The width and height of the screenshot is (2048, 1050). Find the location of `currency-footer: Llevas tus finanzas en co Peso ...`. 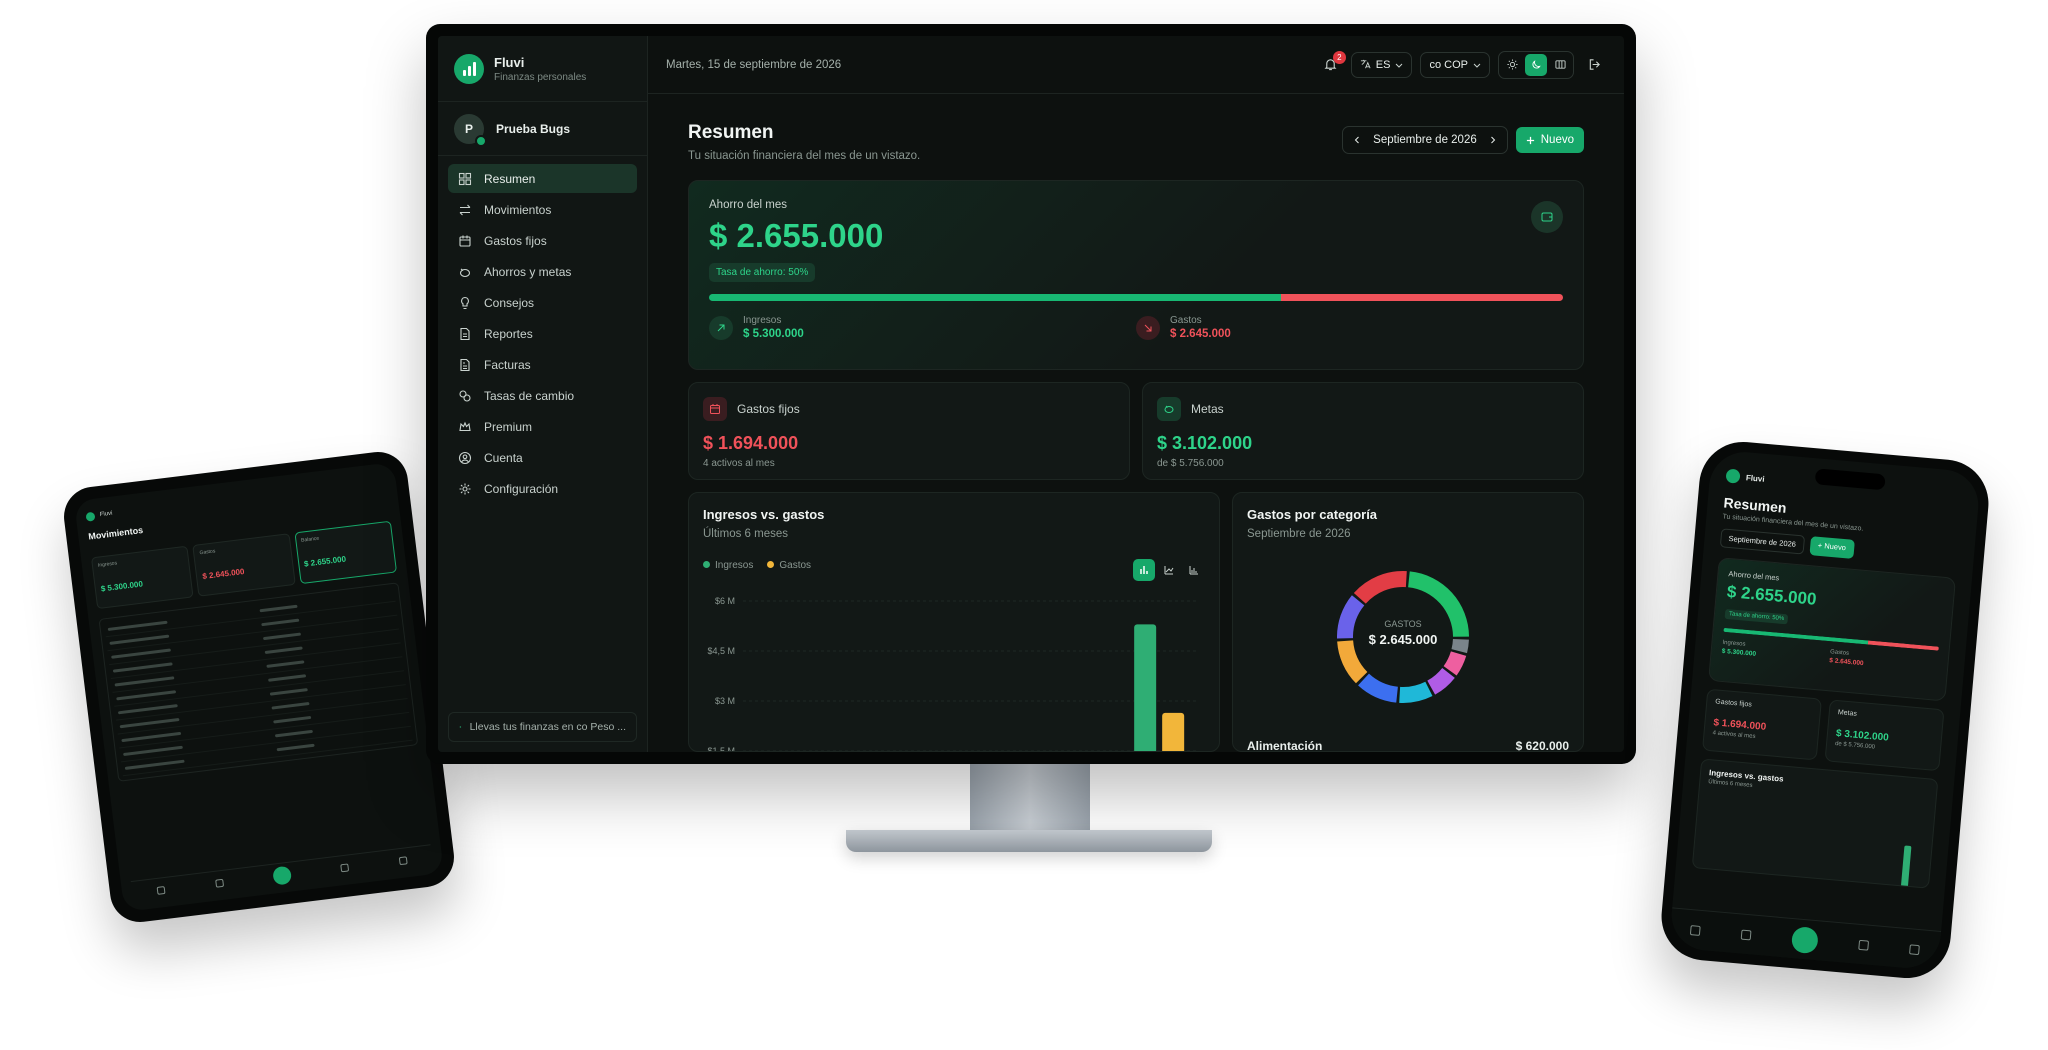

currency-footer: Llevas tus finanzas en co Peso ... is located at coordinates (542, 727).